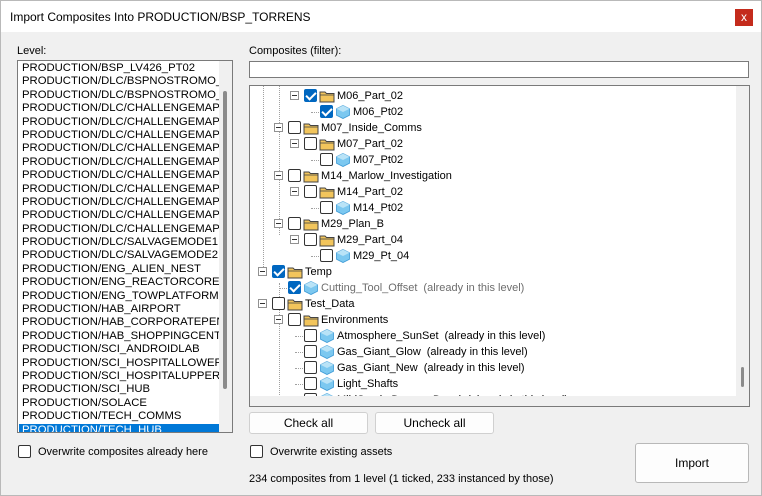 This screenshot has width=762, height=496. What do you see at coordinates (490, 240) in the screenshot?
I see `tree-folder-node: M29_Part_04` at bounding box center [490, 240].